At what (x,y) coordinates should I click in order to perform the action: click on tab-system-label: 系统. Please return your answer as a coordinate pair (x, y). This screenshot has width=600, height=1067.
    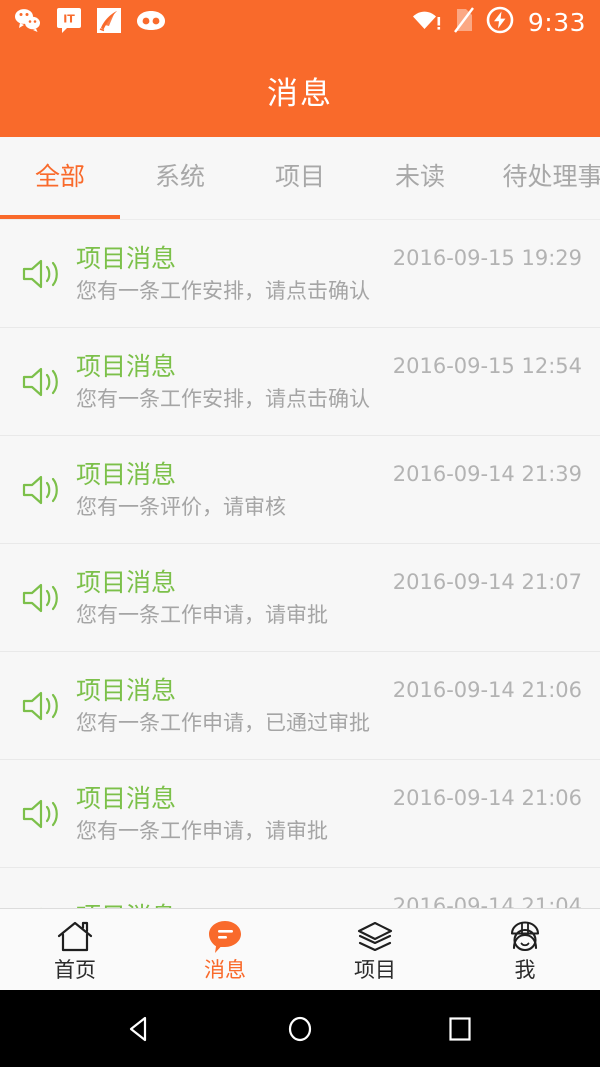
    Looking at the image, I should click on (179, 176).